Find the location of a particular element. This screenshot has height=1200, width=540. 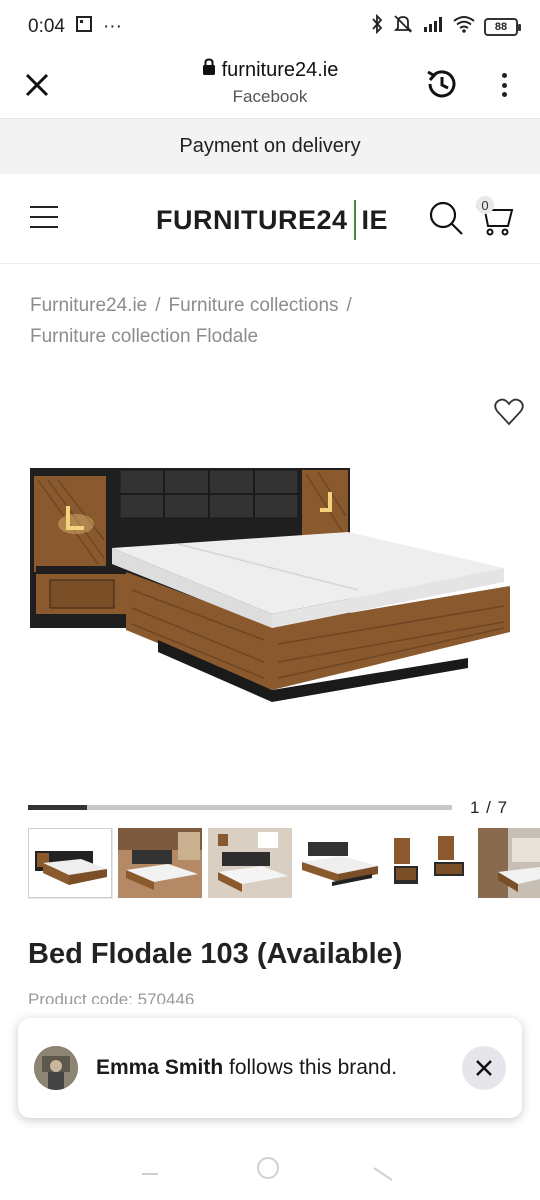

gallery-progress-fill is located at coordinates (58, 807).